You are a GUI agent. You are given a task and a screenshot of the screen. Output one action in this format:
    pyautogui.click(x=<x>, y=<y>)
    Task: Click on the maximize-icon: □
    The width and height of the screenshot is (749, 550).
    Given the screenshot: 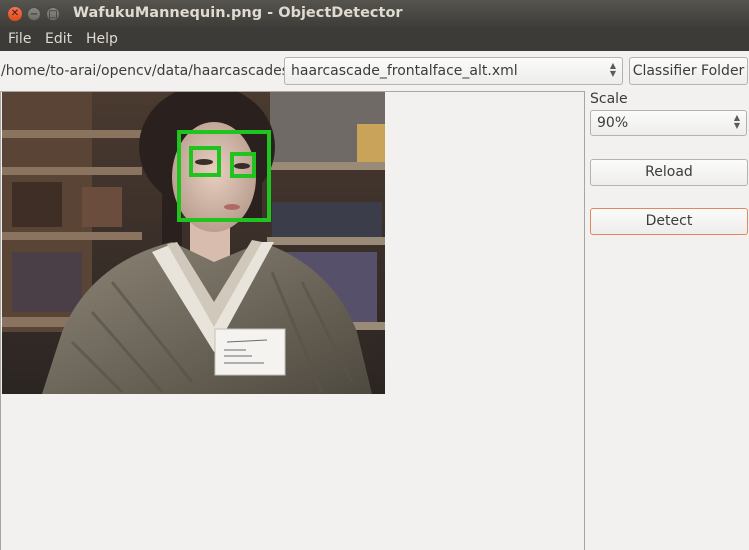 What is the action you would take?
    pyautogui.click(x=53, y=14)
    